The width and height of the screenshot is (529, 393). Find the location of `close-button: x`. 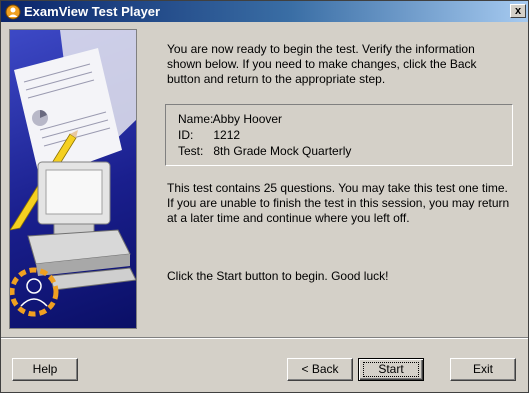

close-button: x is located at coordinates (518, 11).